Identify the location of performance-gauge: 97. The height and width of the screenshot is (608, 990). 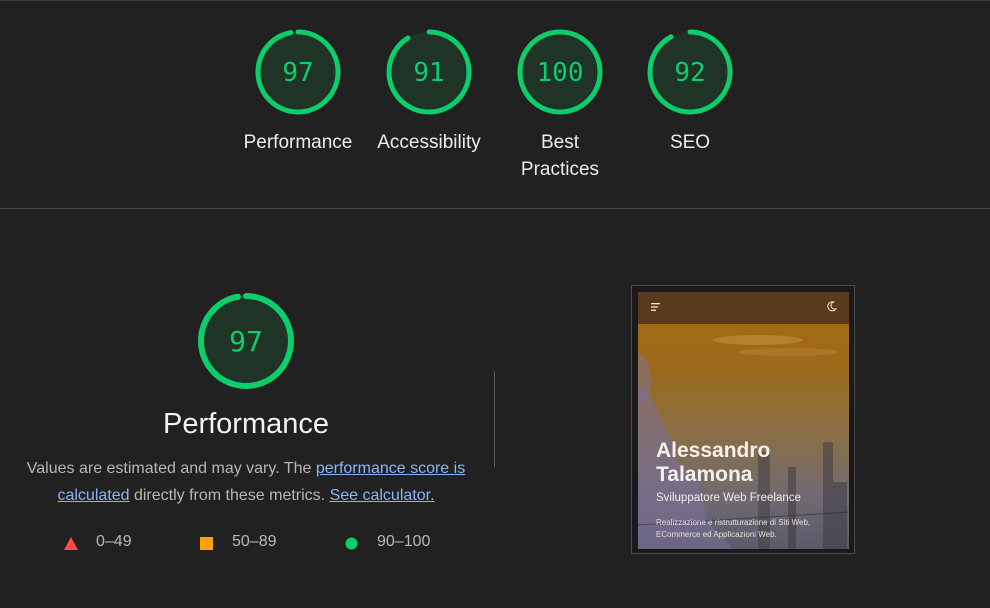
(246, 341).